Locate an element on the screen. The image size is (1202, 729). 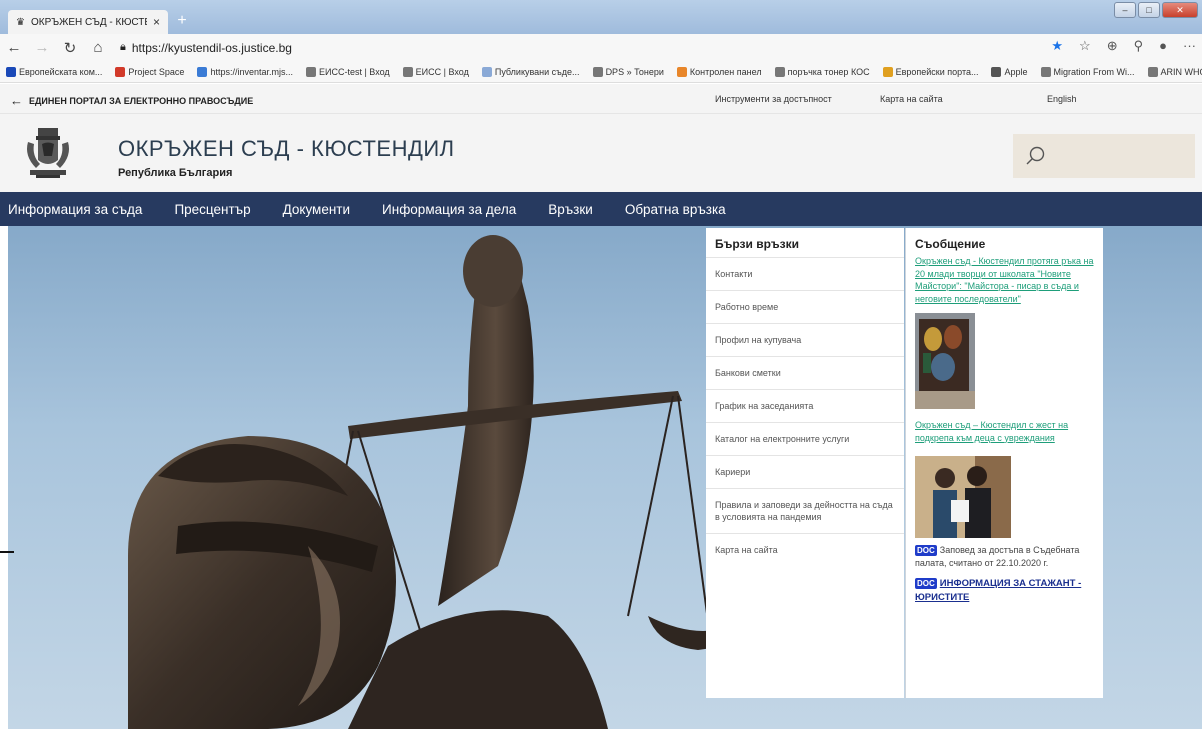
quick-link-sitemap: Карта на сайта is located at coordinates (805, 549).